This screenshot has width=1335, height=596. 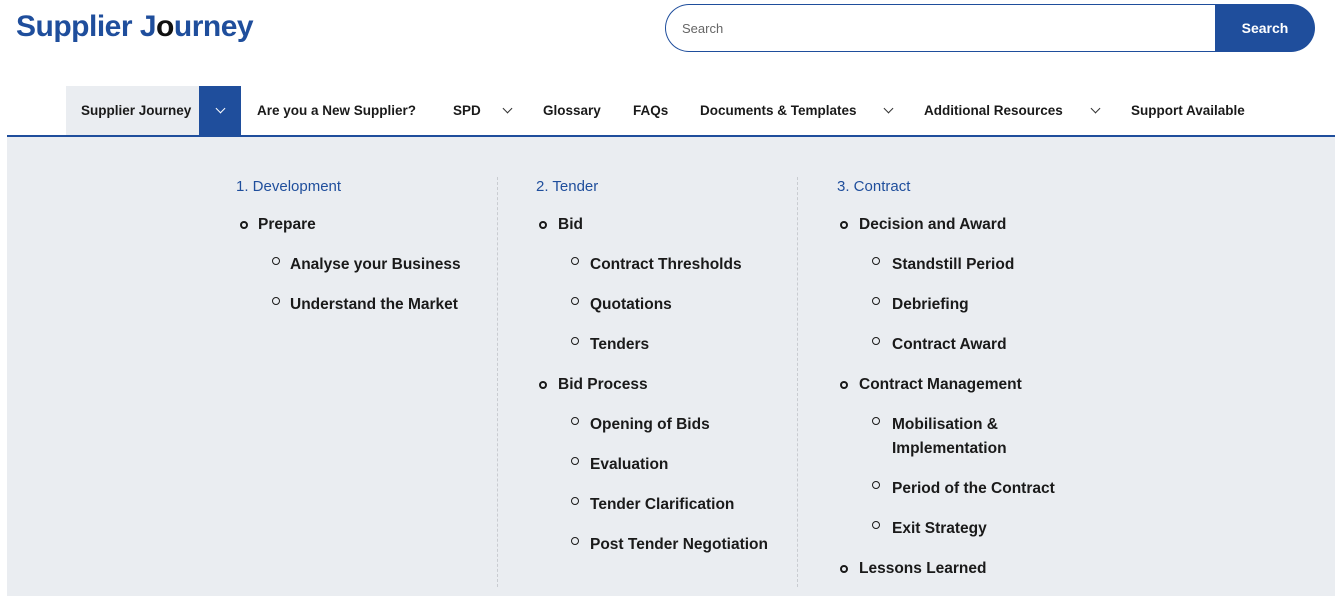 What do you see at coordinates (873, 186) in the screenshot?
I see `column-title: 3. Contract` at bounding box center [873, 186].